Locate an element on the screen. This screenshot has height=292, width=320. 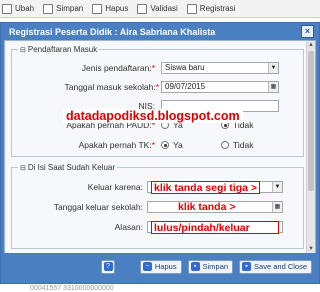
tk-ya-radio is located at coordinates (165, 145).